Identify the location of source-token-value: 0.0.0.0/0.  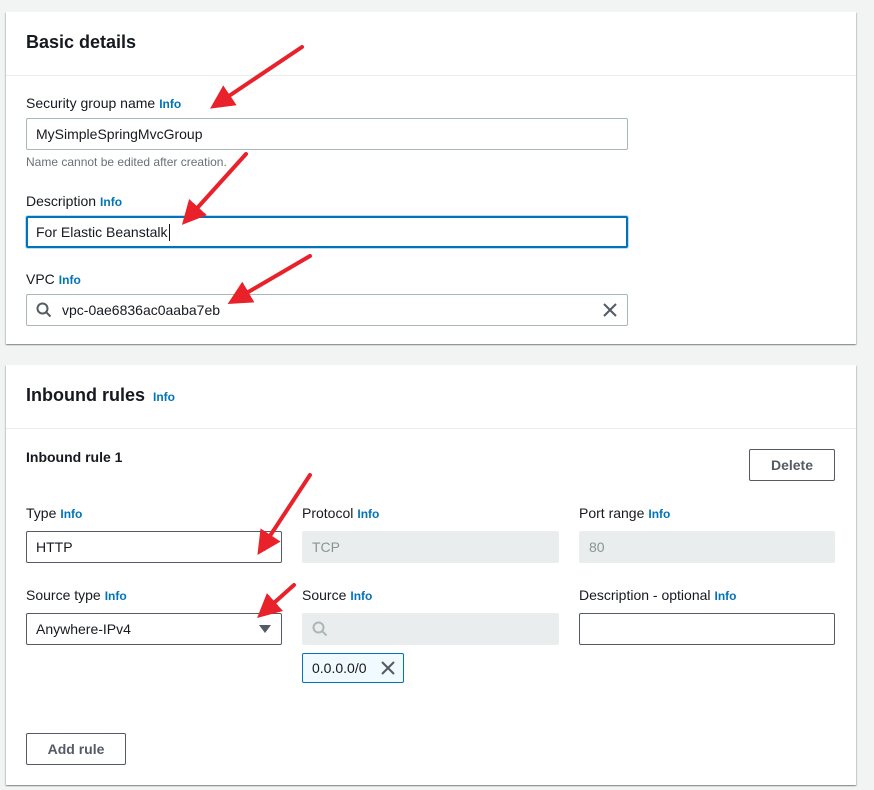
(339, 668).